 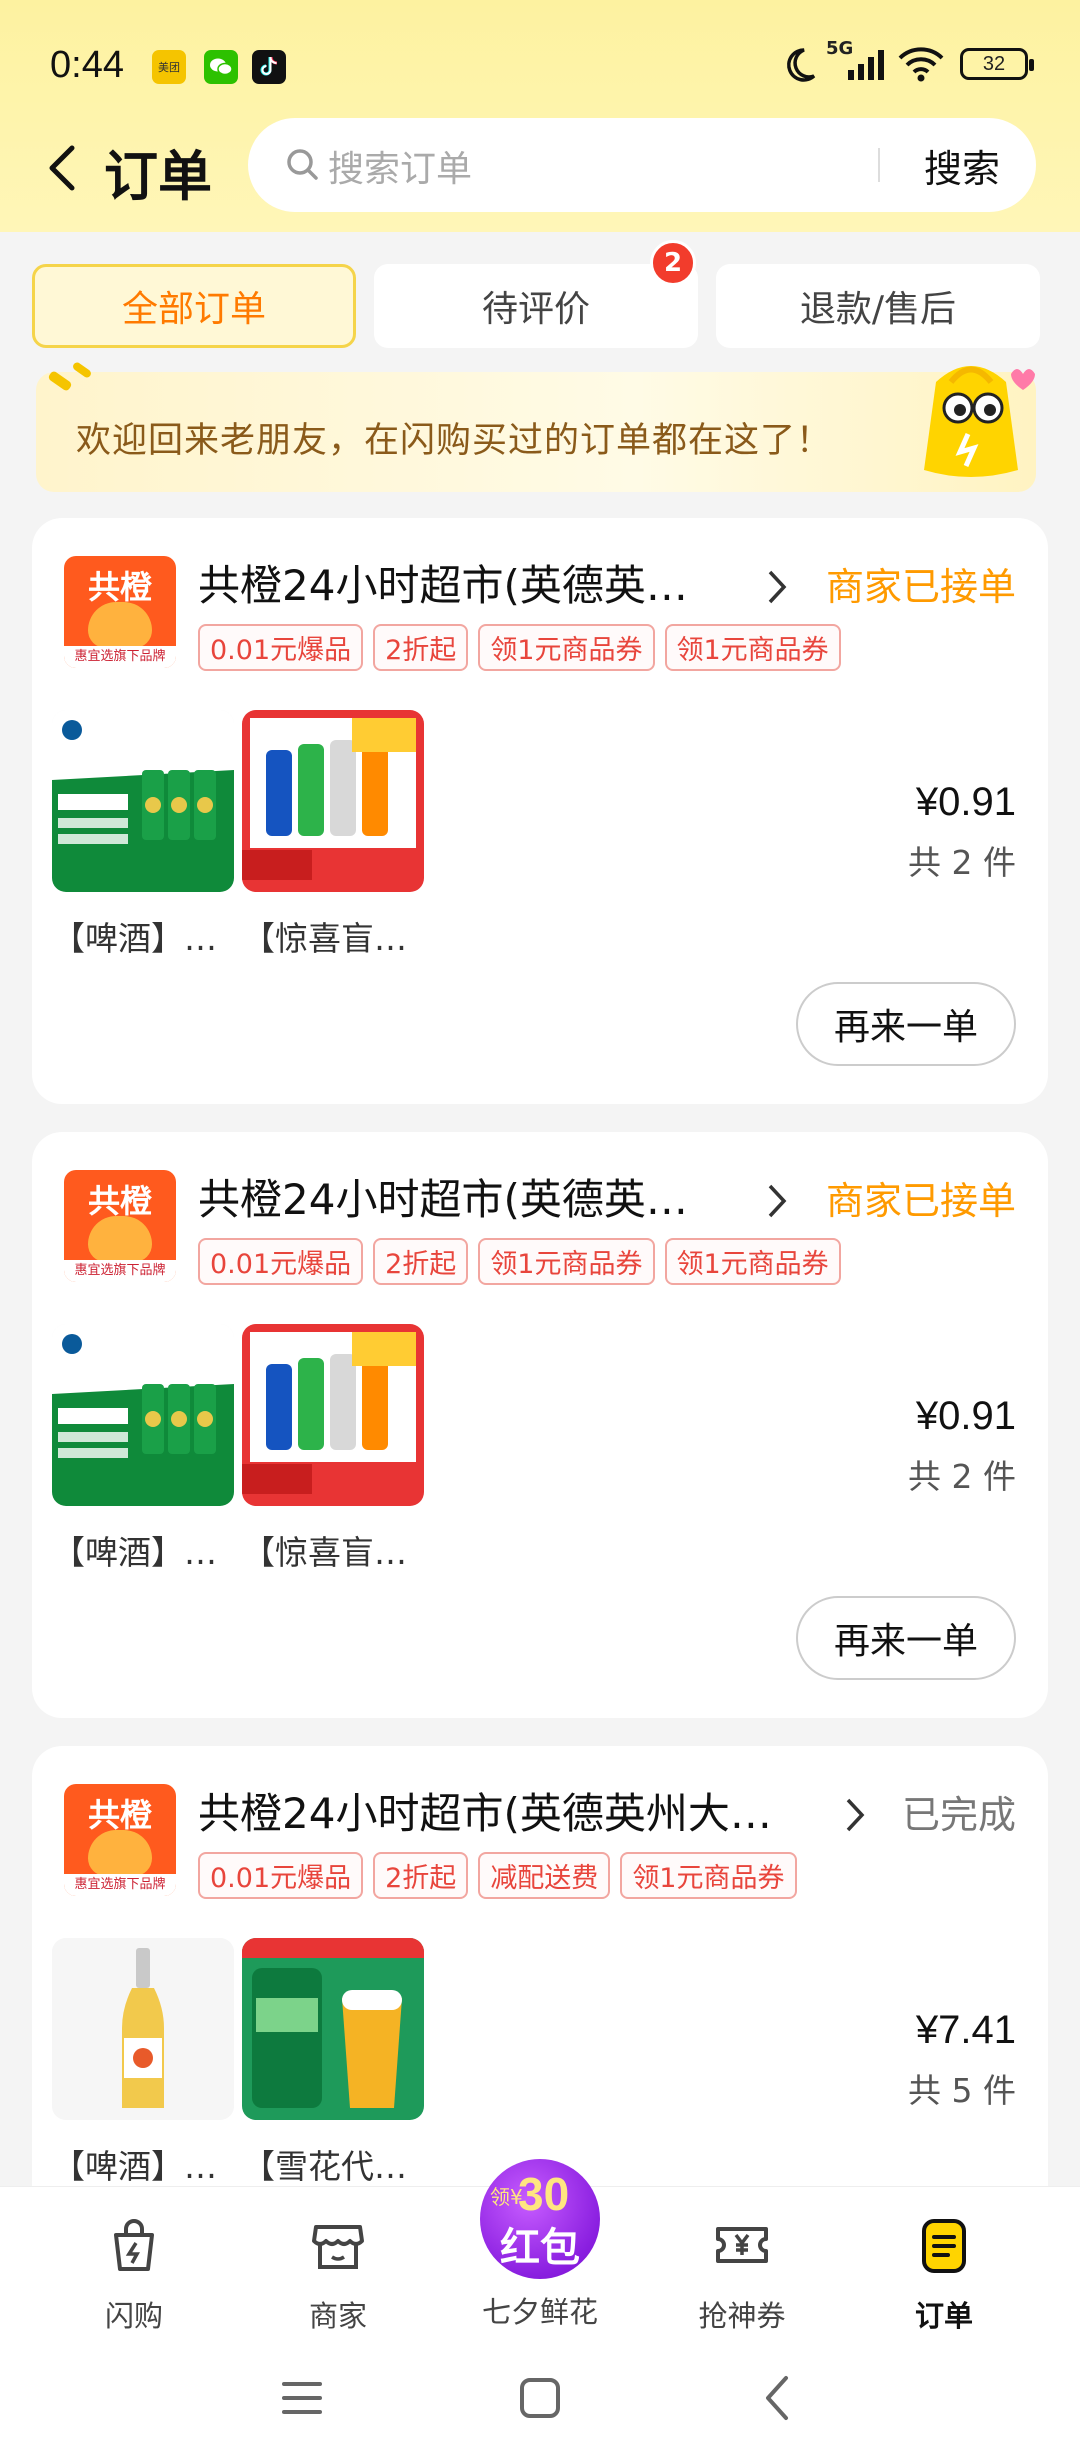 I want to click on product-image-beer-bottle, so click(x=143, y=2029).